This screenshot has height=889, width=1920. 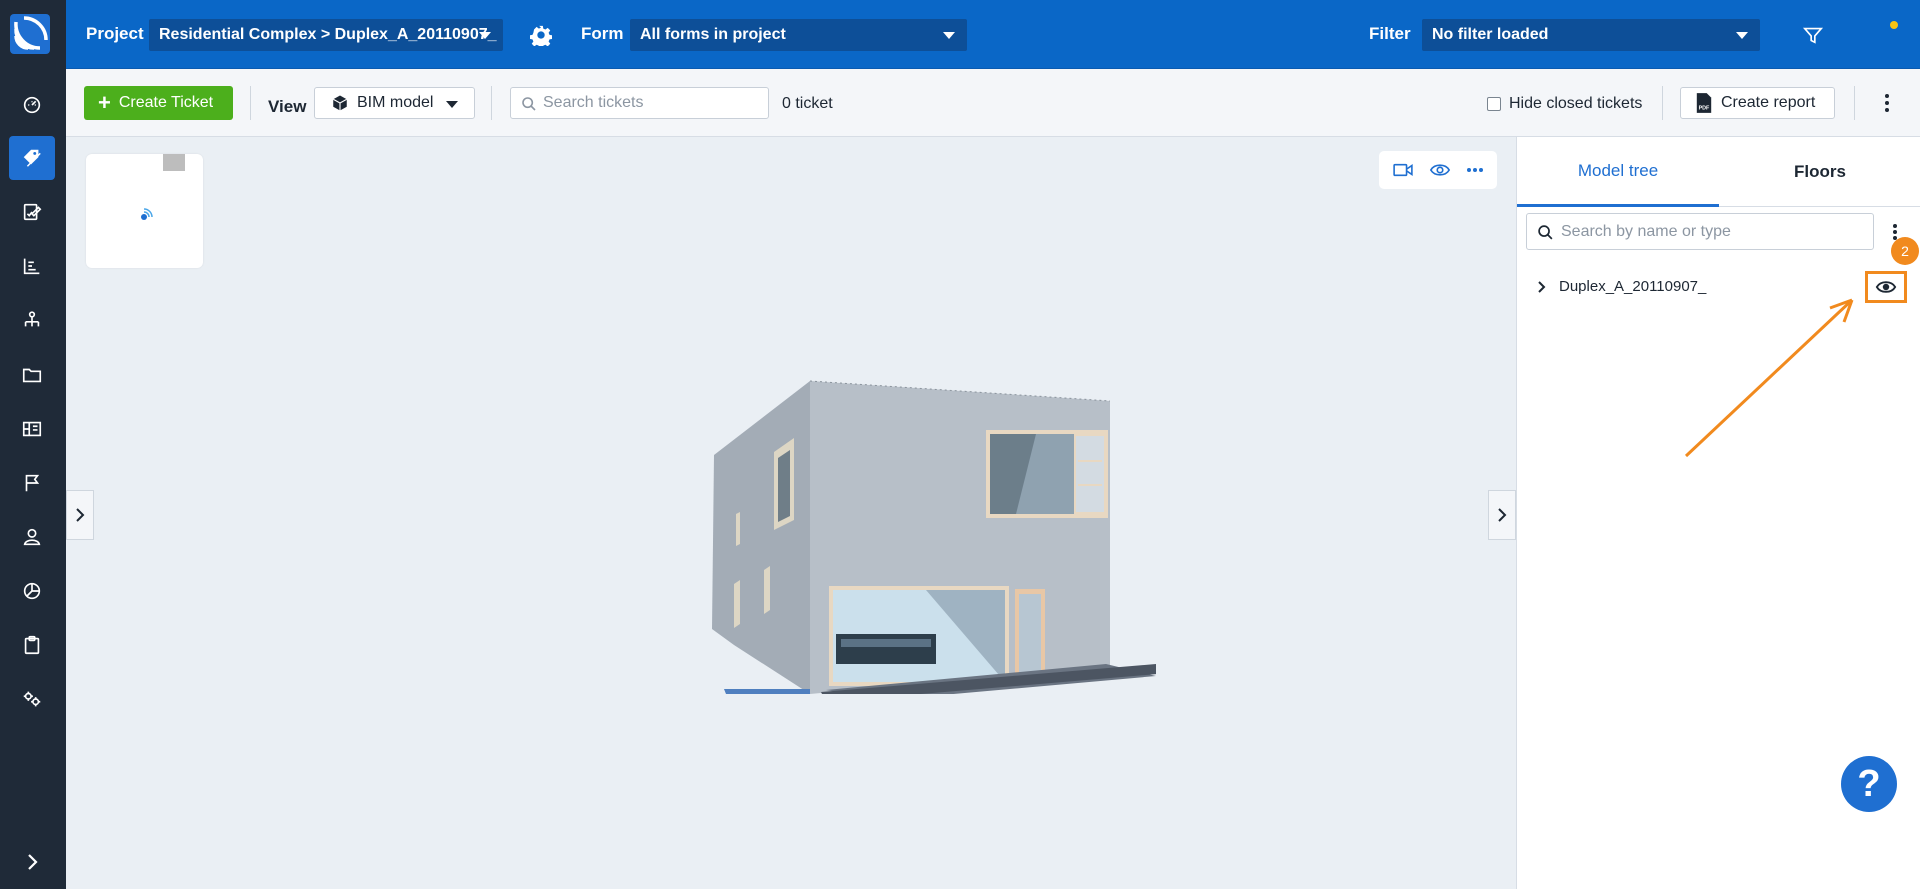 I want to click on svg-text: PDF, so click(x=1704, y=108).